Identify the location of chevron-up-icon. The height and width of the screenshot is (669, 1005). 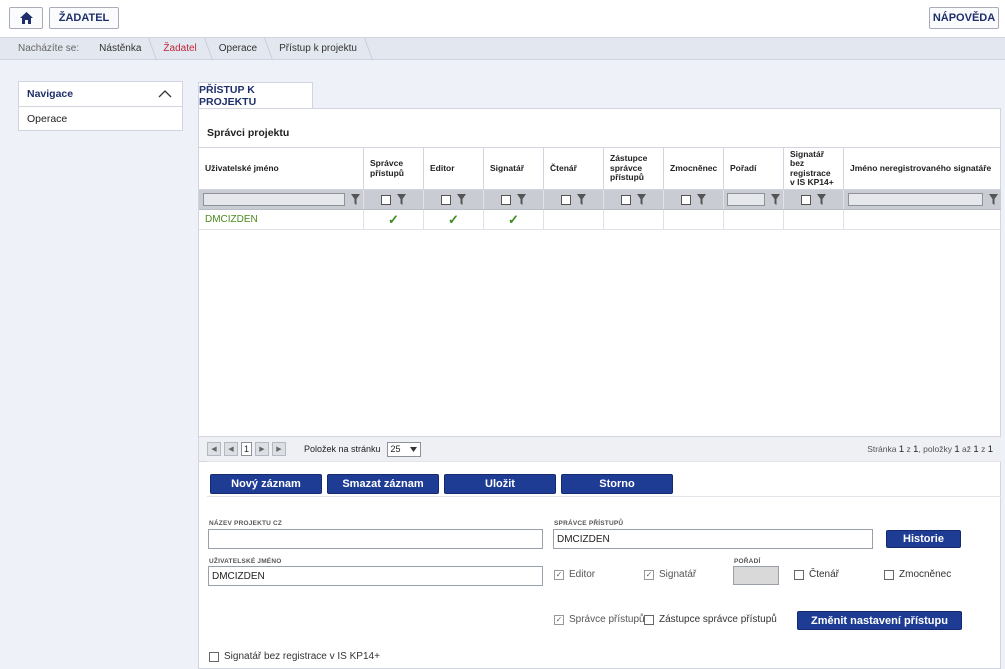
(165, 94).